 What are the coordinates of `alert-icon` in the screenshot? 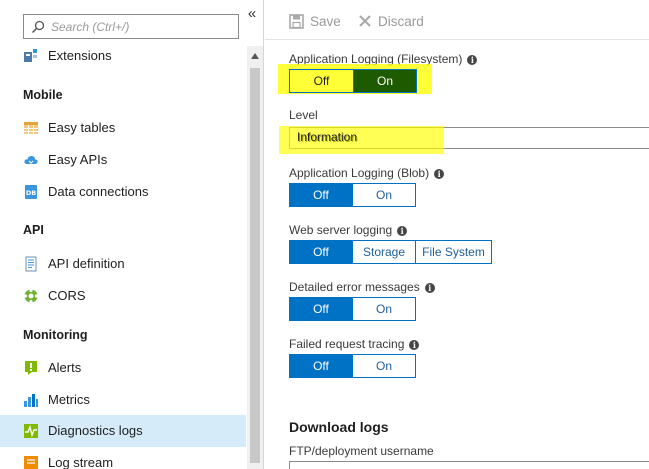 It's located at (31, 368).